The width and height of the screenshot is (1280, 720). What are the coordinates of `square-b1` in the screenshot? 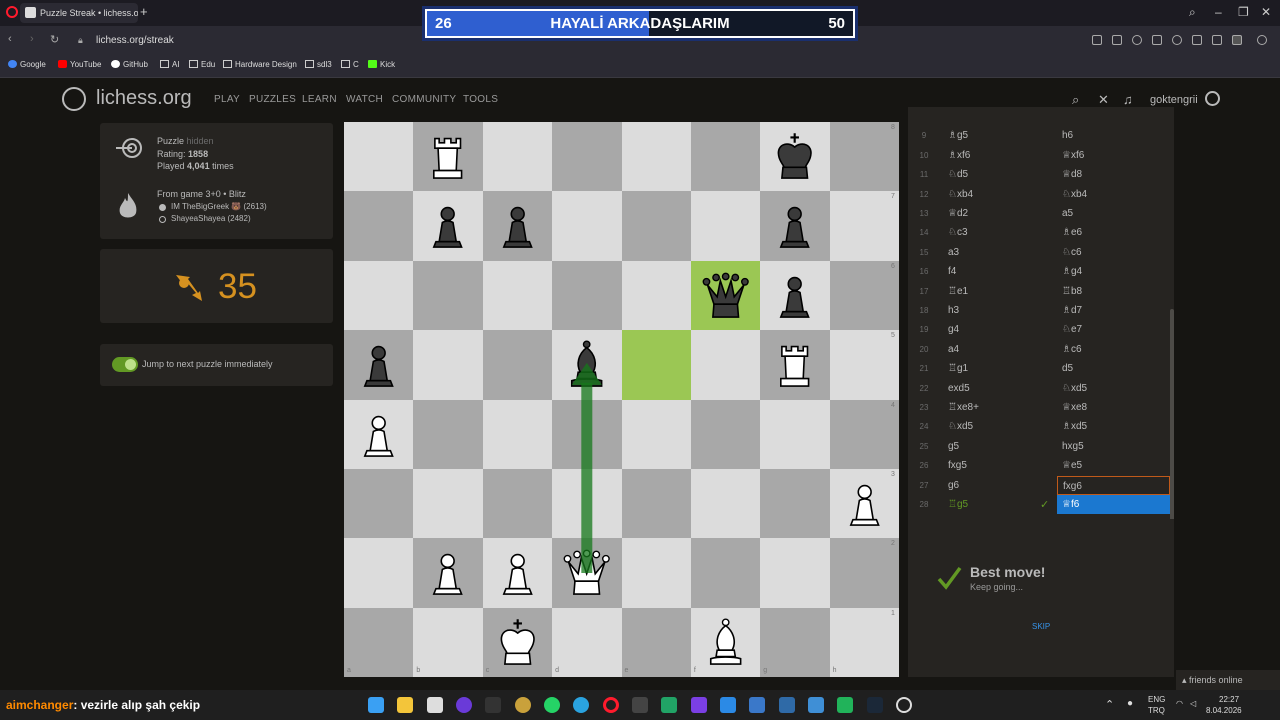 It's located at (448, 642).